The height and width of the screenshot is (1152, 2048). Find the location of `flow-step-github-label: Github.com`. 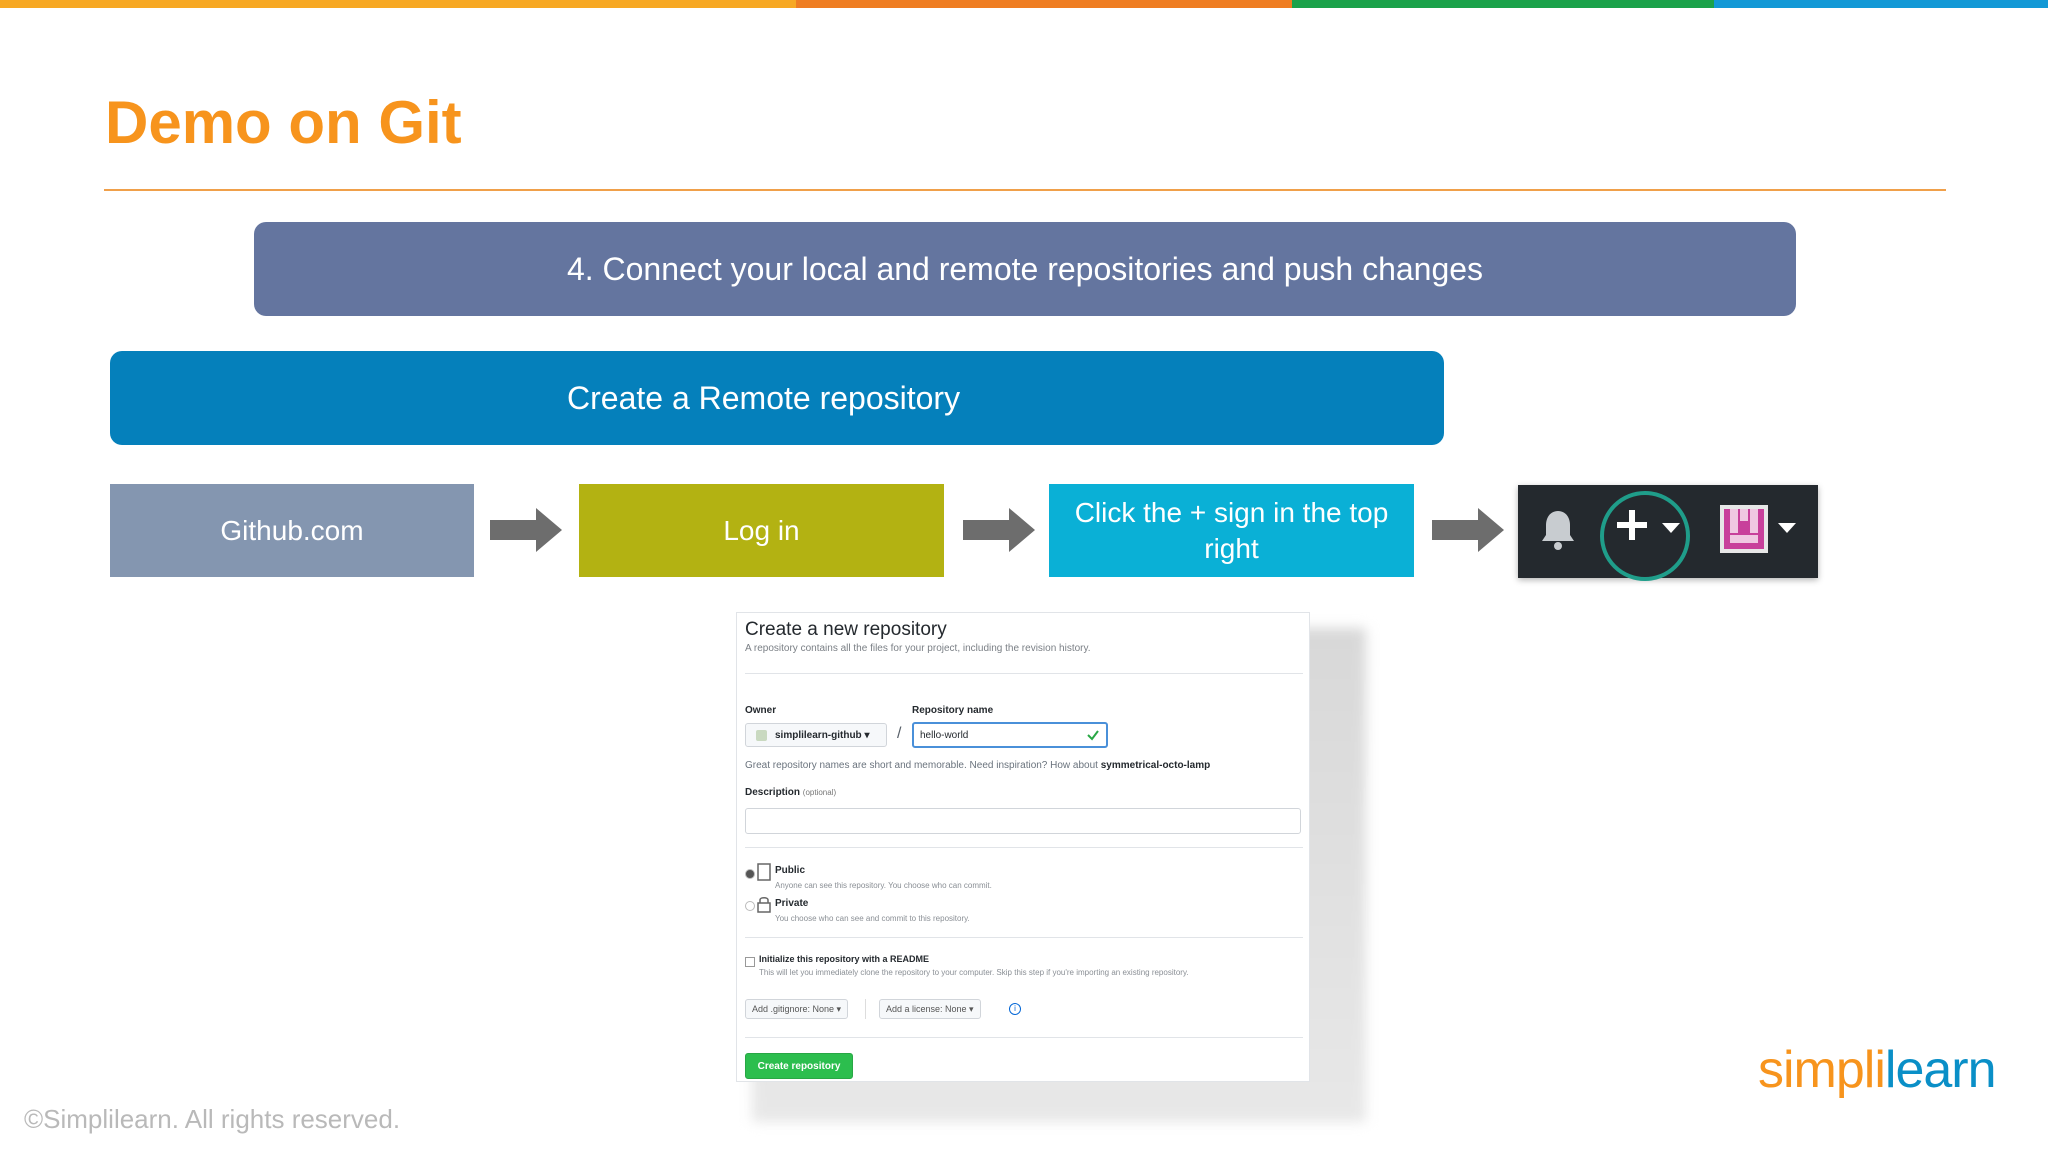

flow-step-github-label: Github.com is located at coordinates (292, 530).